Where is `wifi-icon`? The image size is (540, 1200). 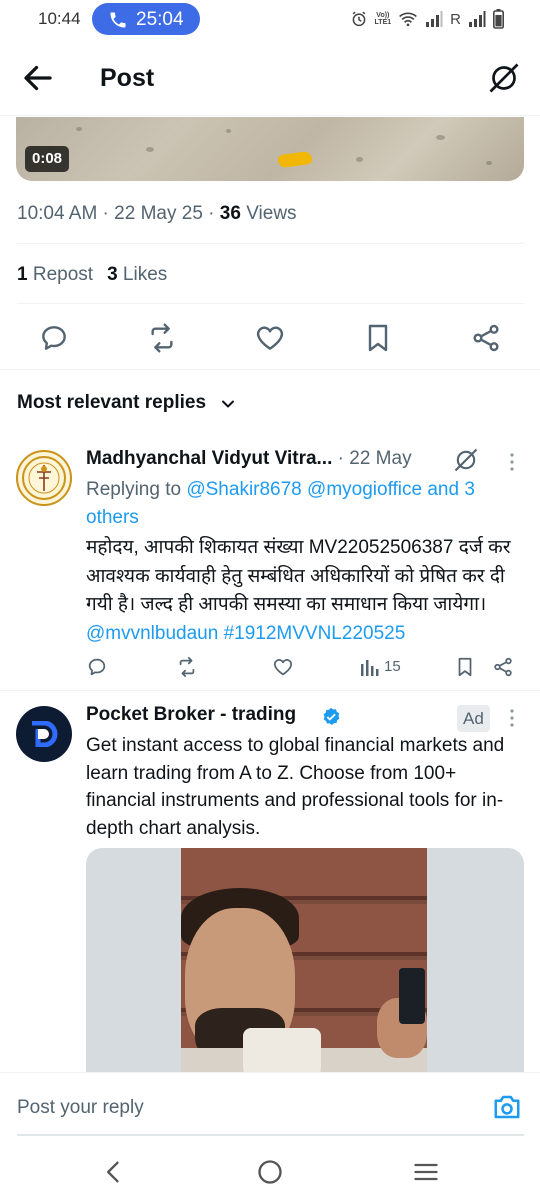
wifi-icon is located at coordinates (408, 19).